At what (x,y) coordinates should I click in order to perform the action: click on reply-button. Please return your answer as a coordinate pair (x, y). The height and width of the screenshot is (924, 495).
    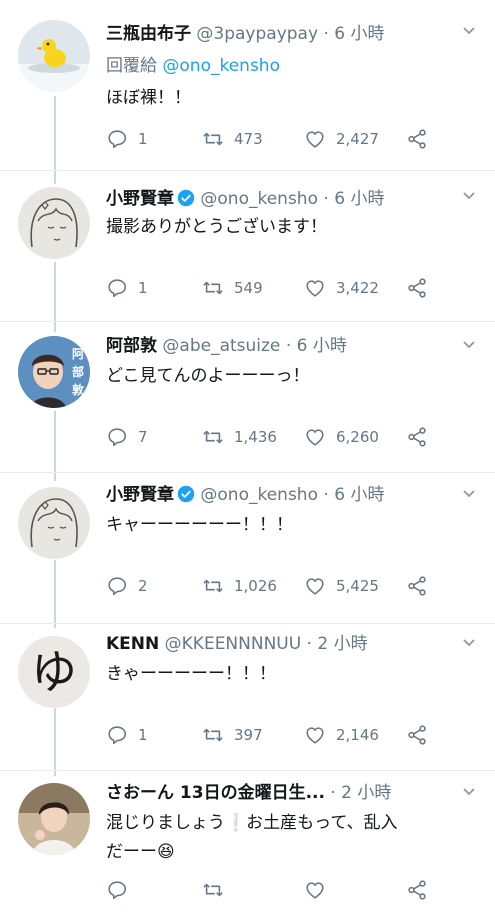
    Looking at the image, I should click on (122, 890).